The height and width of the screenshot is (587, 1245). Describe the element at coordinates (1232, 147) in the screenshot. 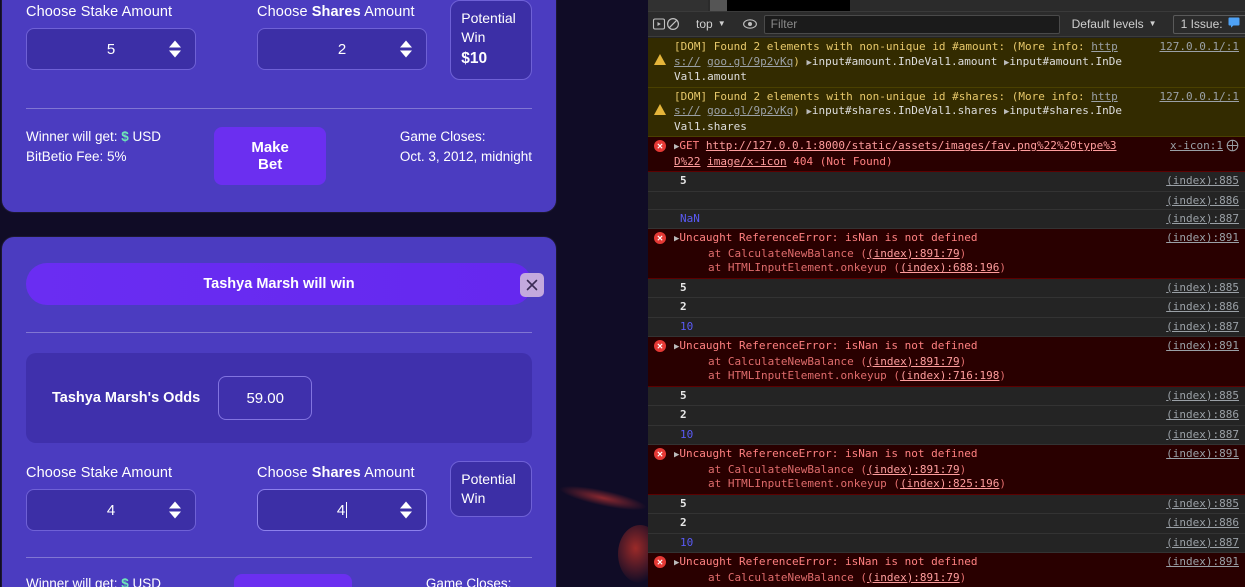

I see `open-in-network-icon` at that location.